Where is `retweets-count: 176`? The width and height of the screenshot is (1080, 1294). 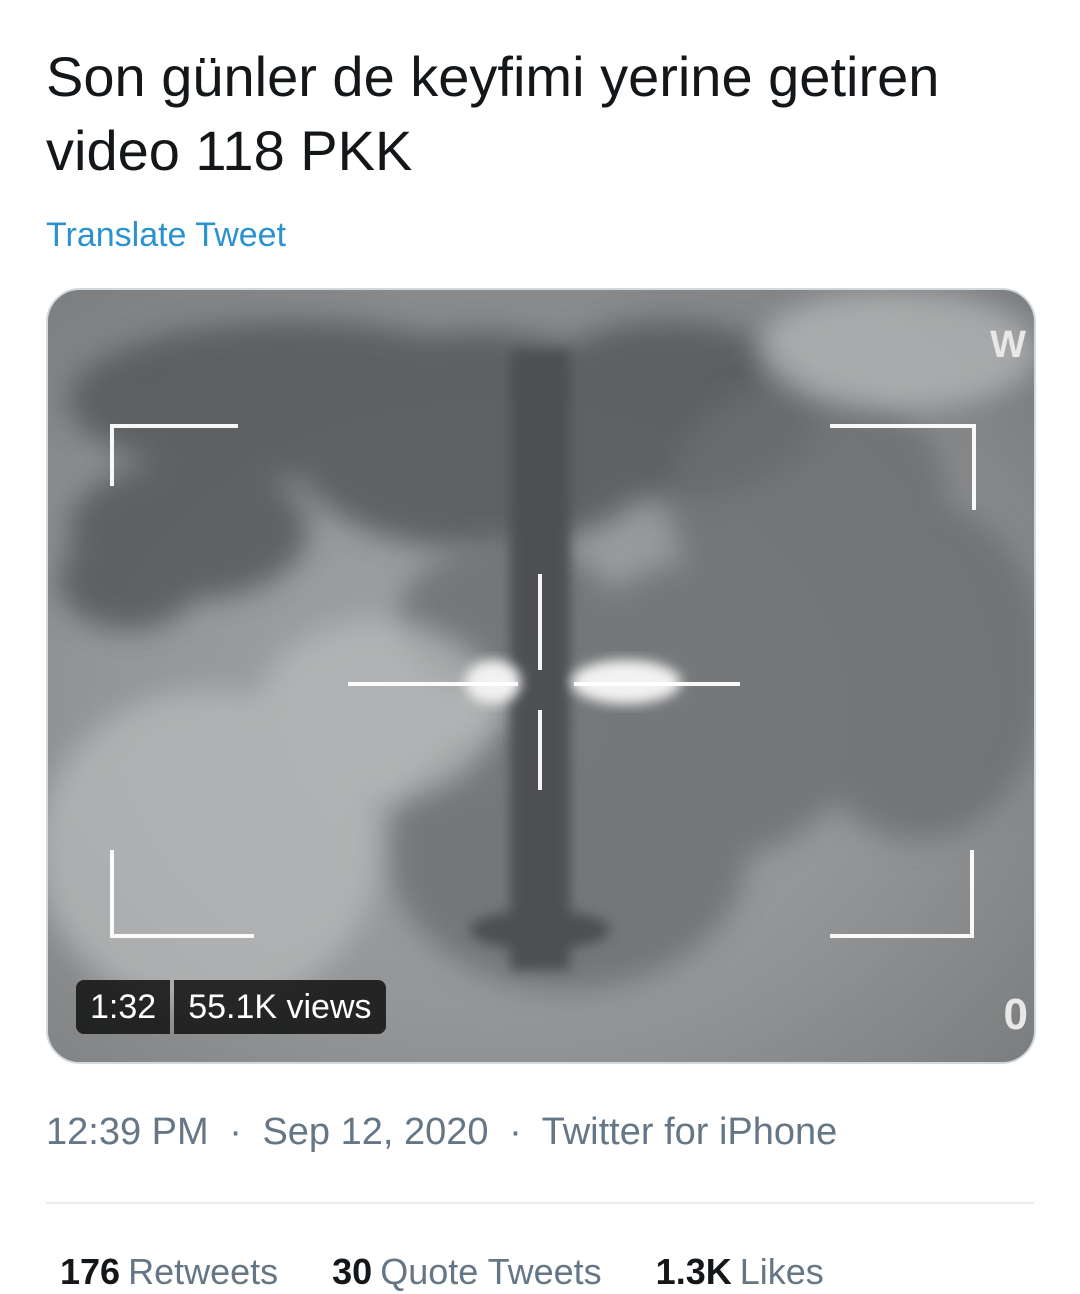
retweets-count: 176 is located at coordinates (90, 1271).